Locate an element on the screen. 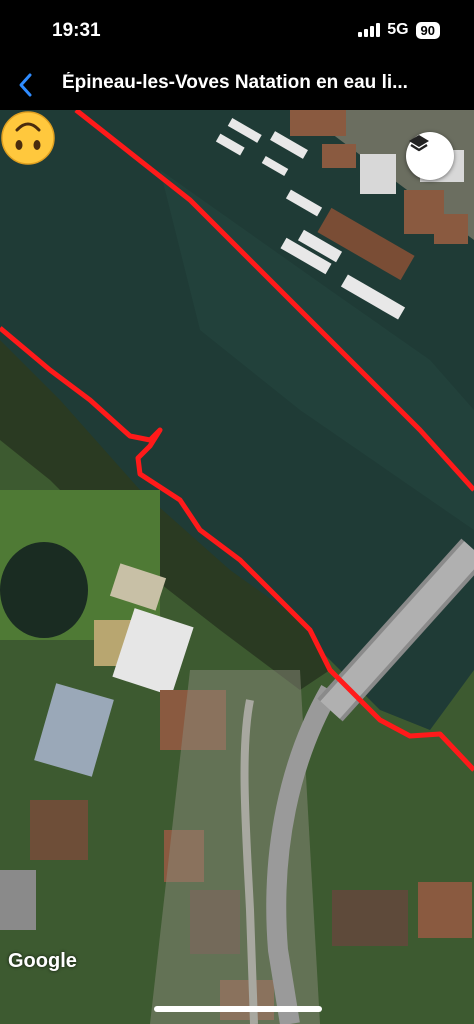 The width and height of the screenshot is (474, 1024). signal-icon is located at coordinates (369, 30).